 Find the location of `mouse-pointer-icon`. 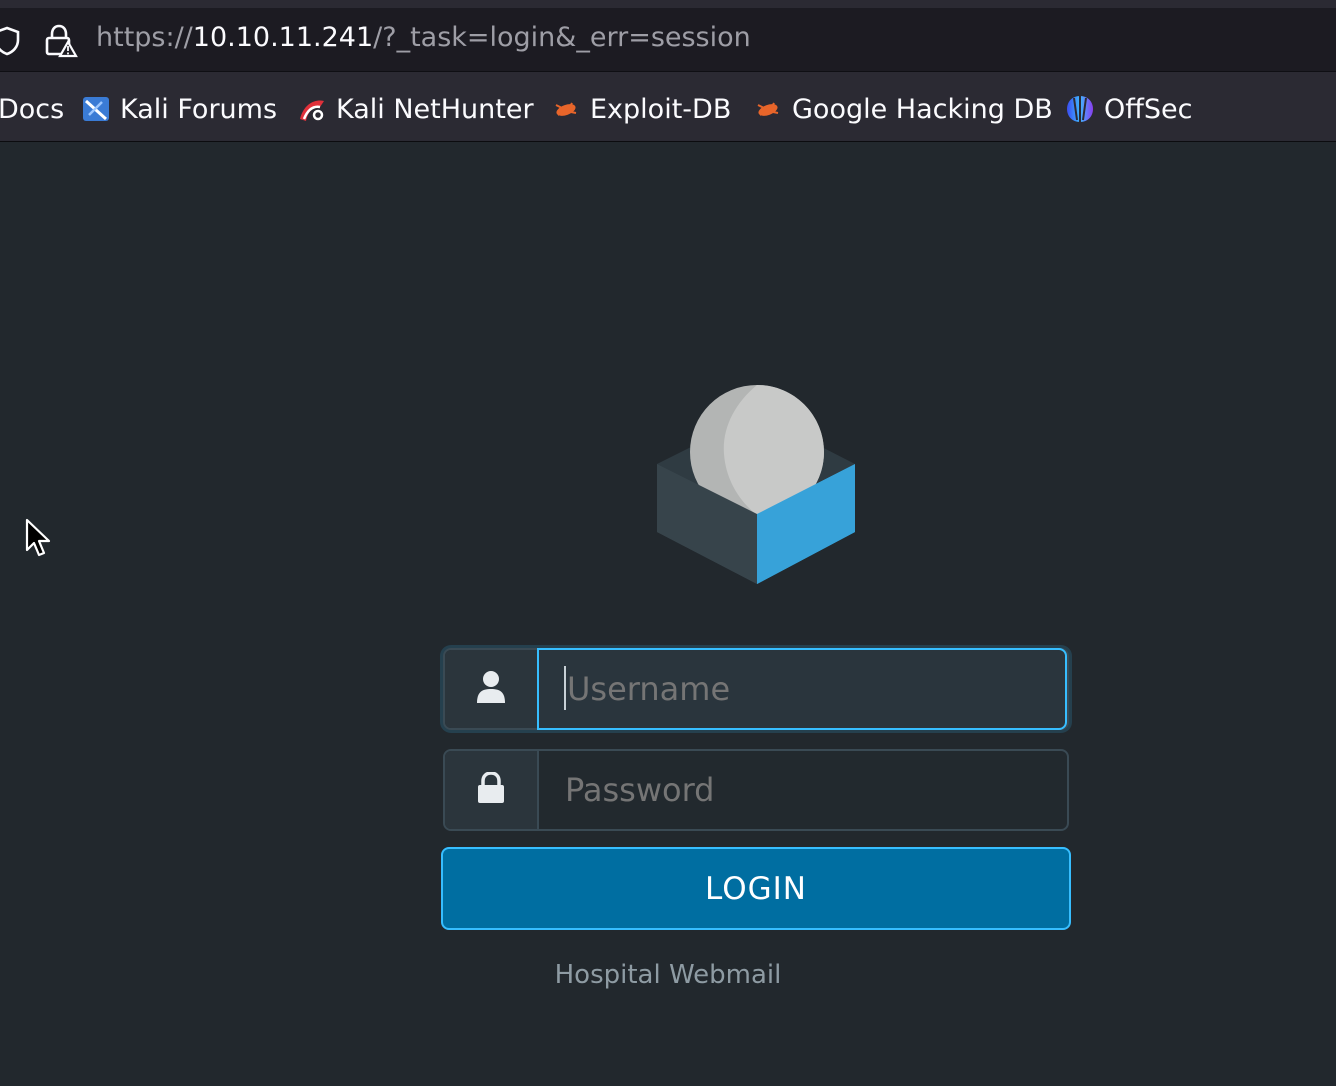

mouse-pointer-icon is located at coordinates (39, 541).